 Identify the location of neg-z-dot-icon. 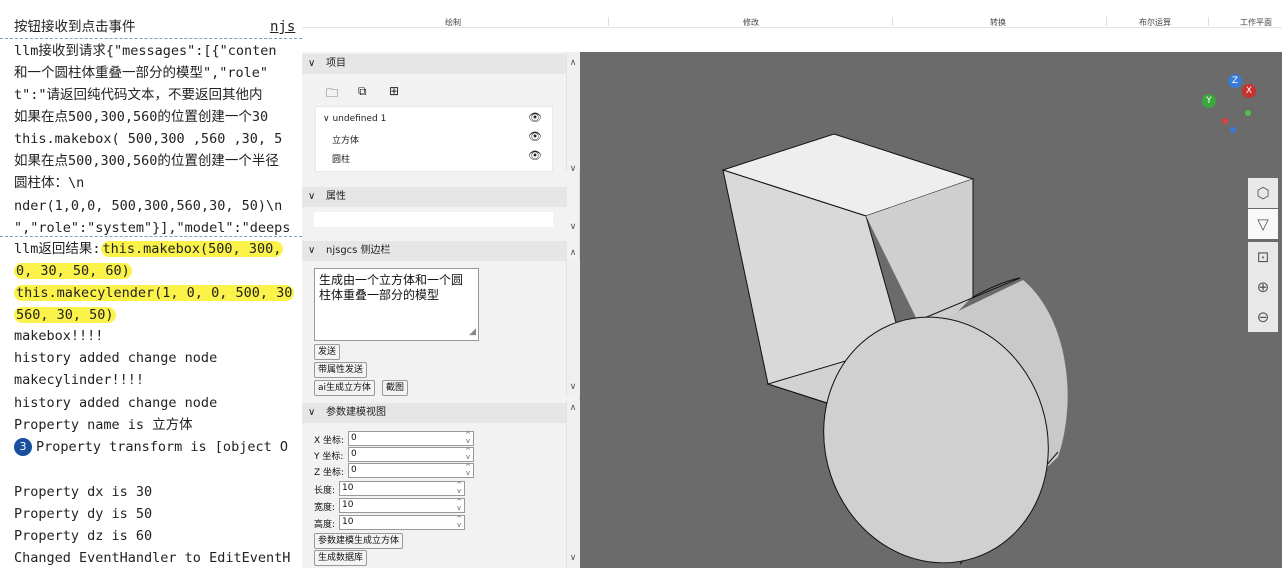
(1233, 130).